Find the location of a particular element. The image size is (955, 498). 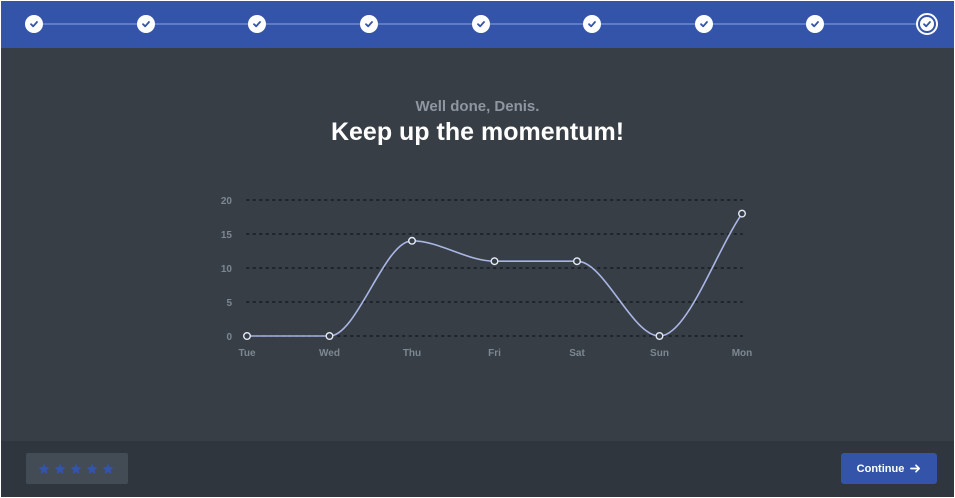

y-tick-label: 5 is located at coordinates (229, 303).